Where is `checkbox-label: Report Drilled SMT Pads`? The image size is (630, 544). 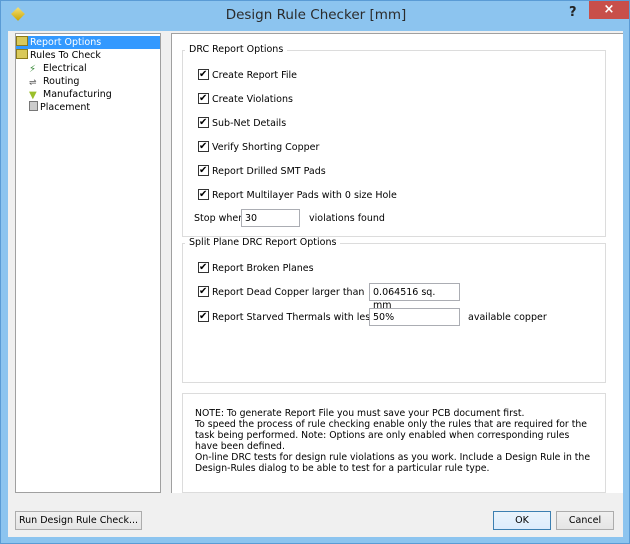
checkbox-label: Report Drilled SMT Pads is located at coordinates (269, 171).